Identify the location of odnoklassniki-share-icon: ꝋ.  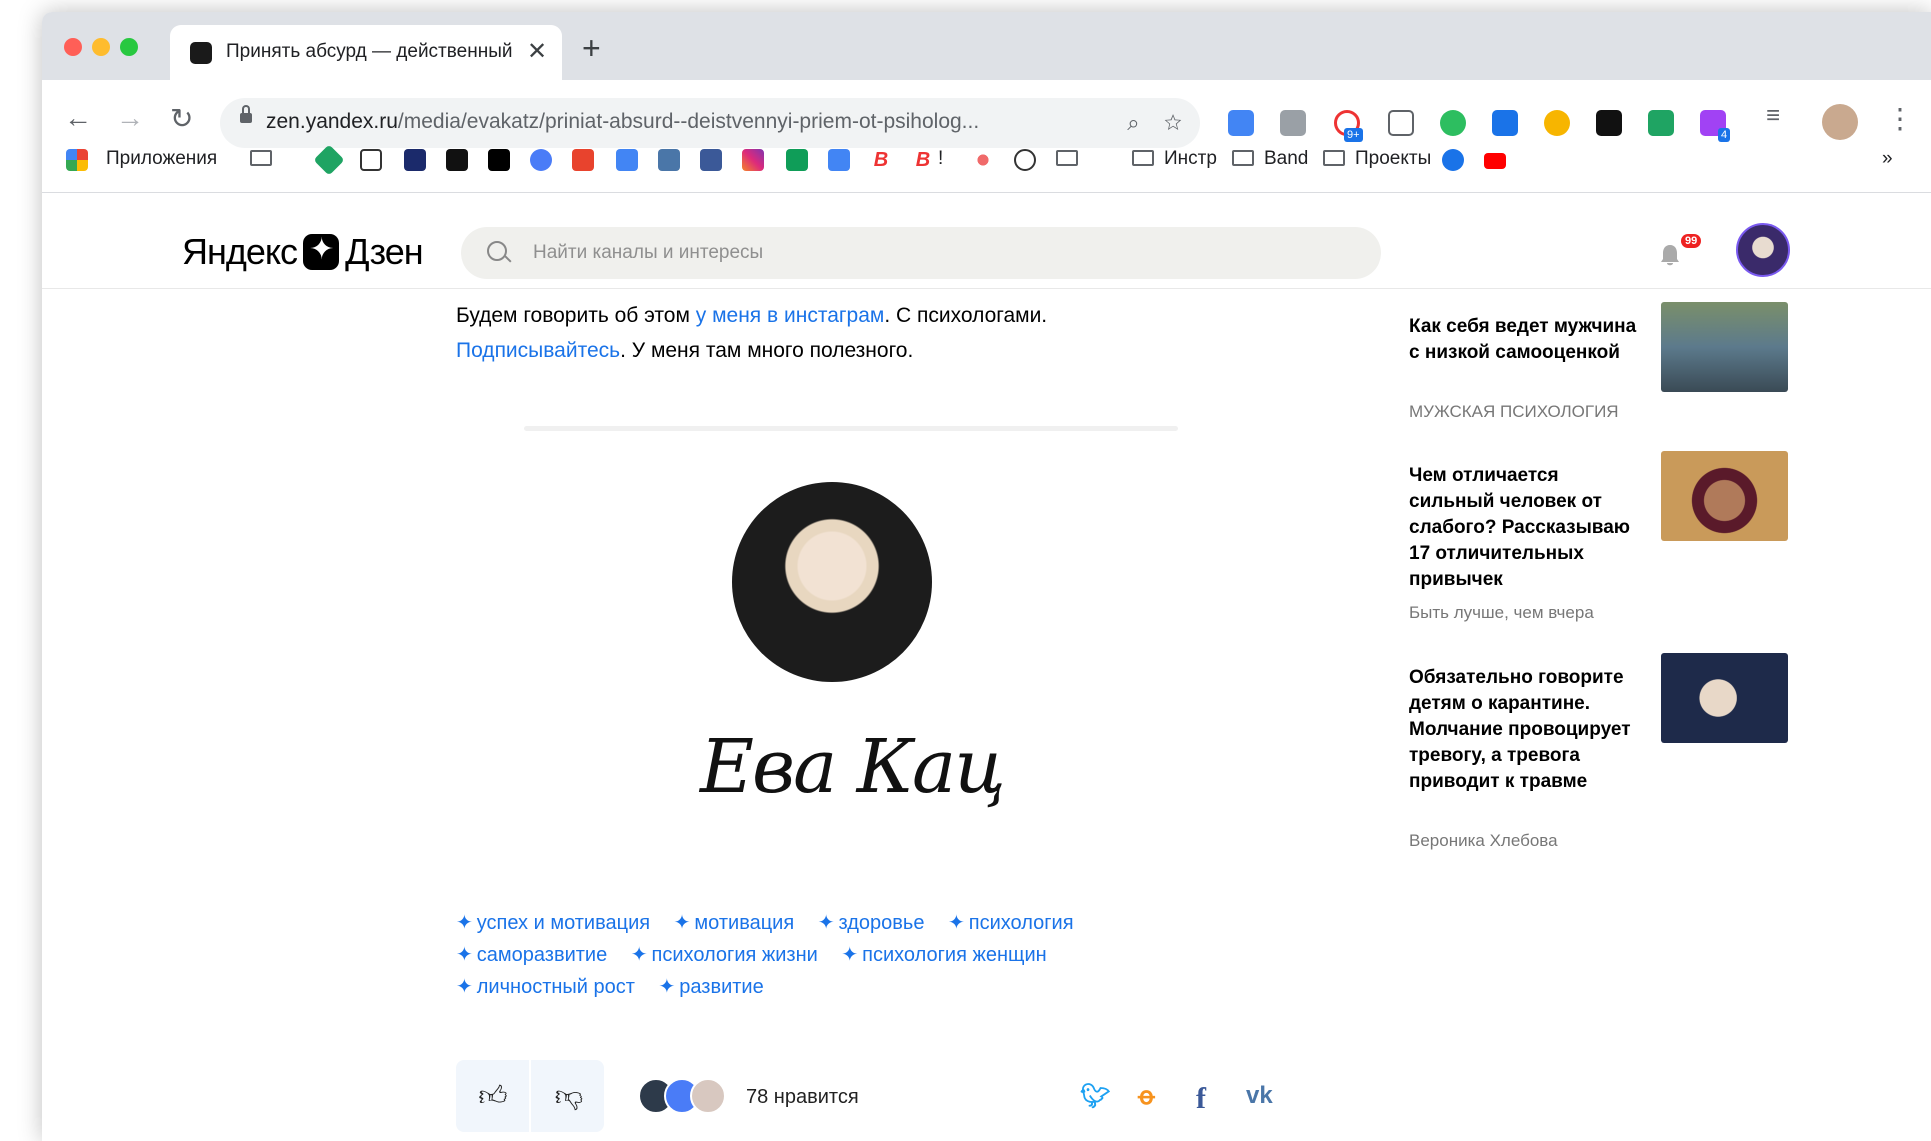
(1146, 1096).